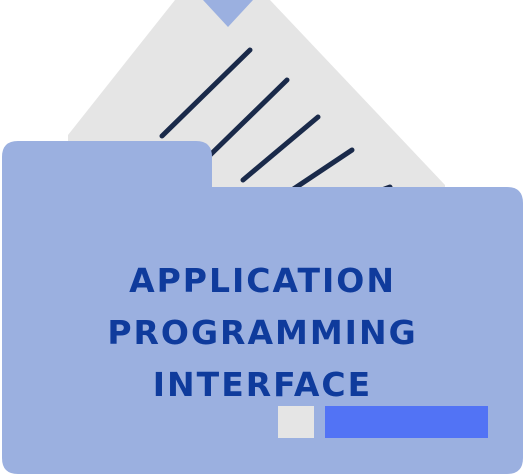 The image size is (525, 476). What do you see at coordinates (262, 306) in the screenshot?
I see `title-line-1: APPLICATION PROGRAMMING` at bounding box center [262, 306].